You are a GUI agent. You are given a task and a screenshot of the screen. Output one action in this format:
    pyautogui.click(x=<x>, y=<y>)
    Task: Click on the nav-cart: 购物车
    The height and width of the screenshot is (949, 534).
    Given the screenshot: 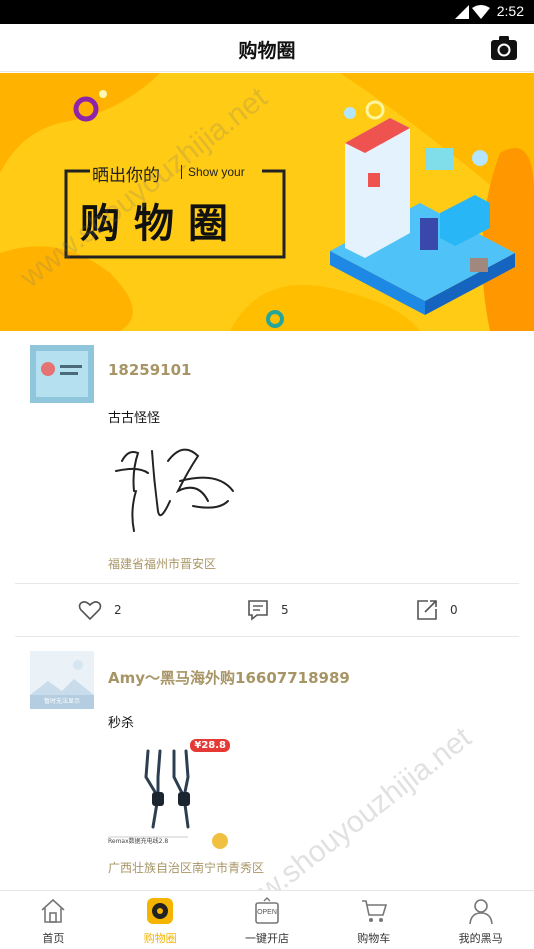 What is the action you would take?
    pyautogui.click(x=373, y=920)
    